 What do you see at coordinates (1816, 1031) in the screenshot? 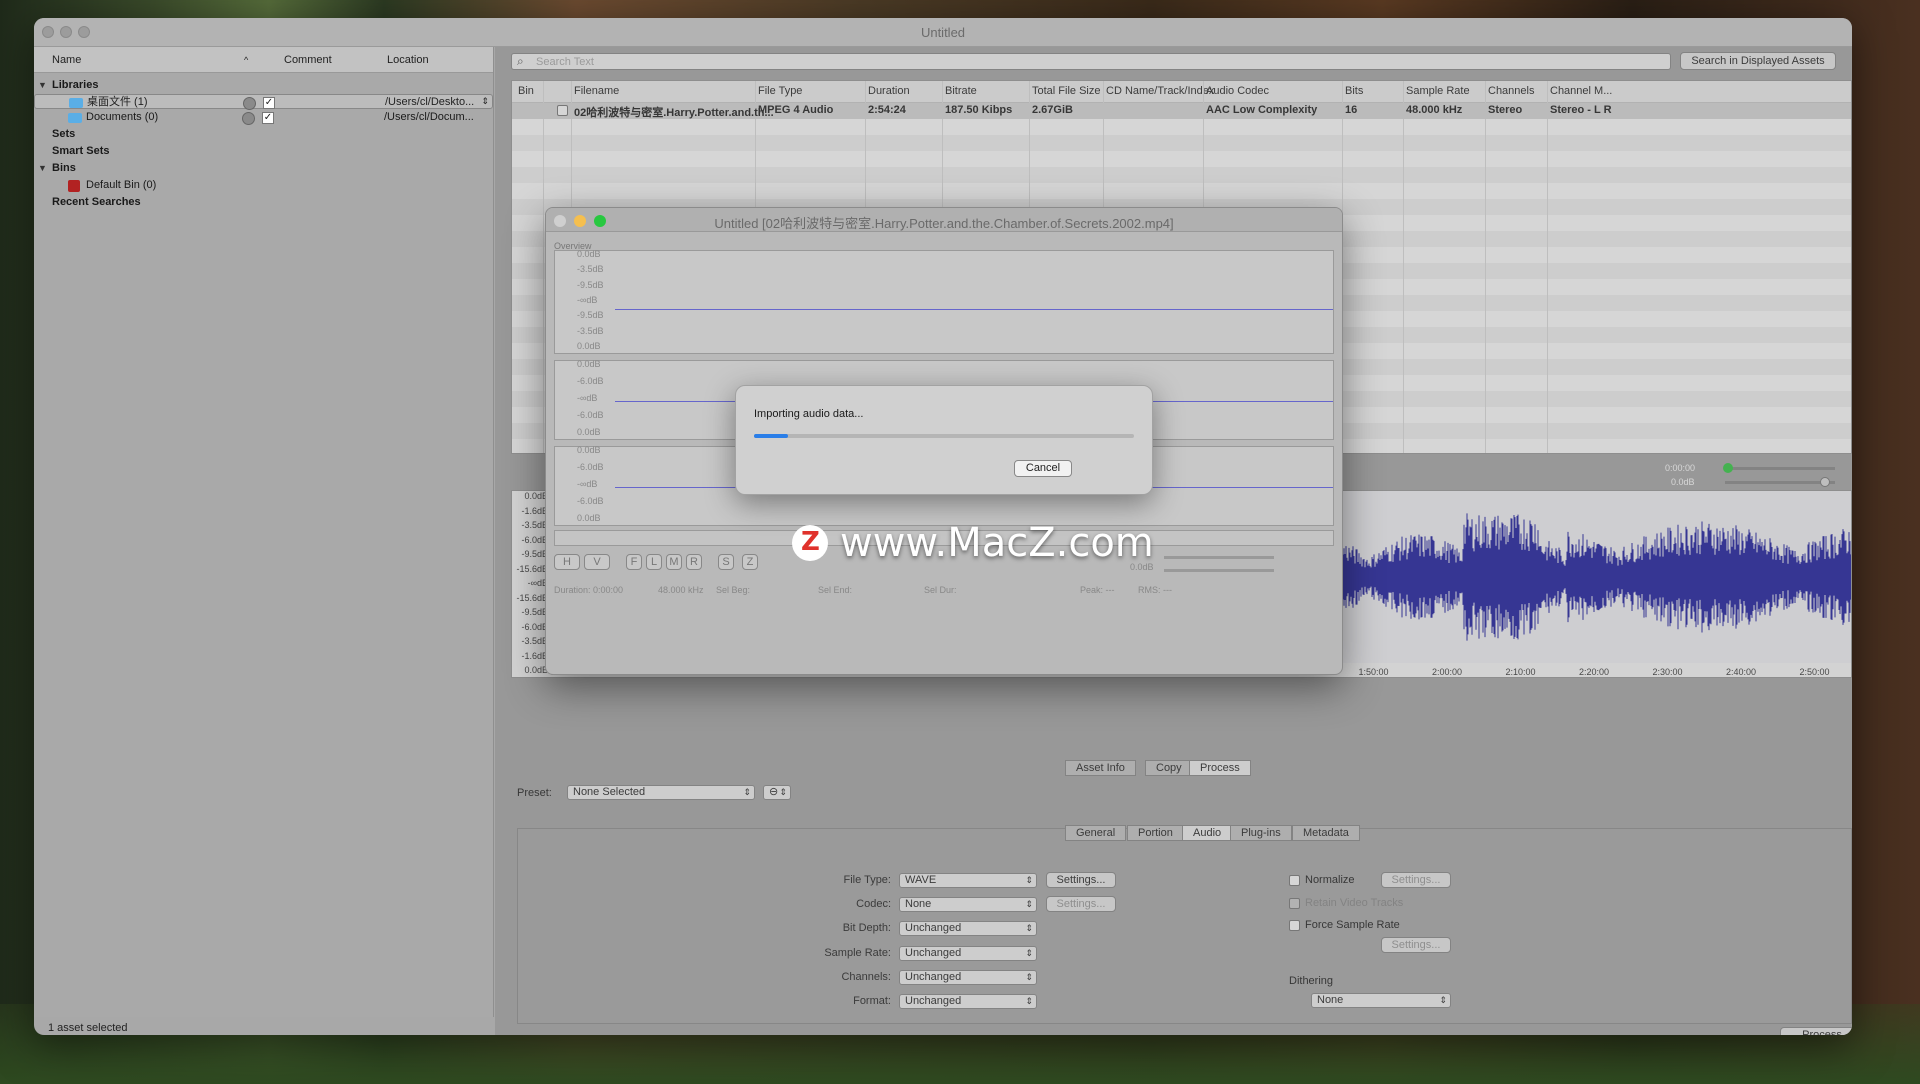
I see `process-button: Process` at bounding box center [1816, 1031].